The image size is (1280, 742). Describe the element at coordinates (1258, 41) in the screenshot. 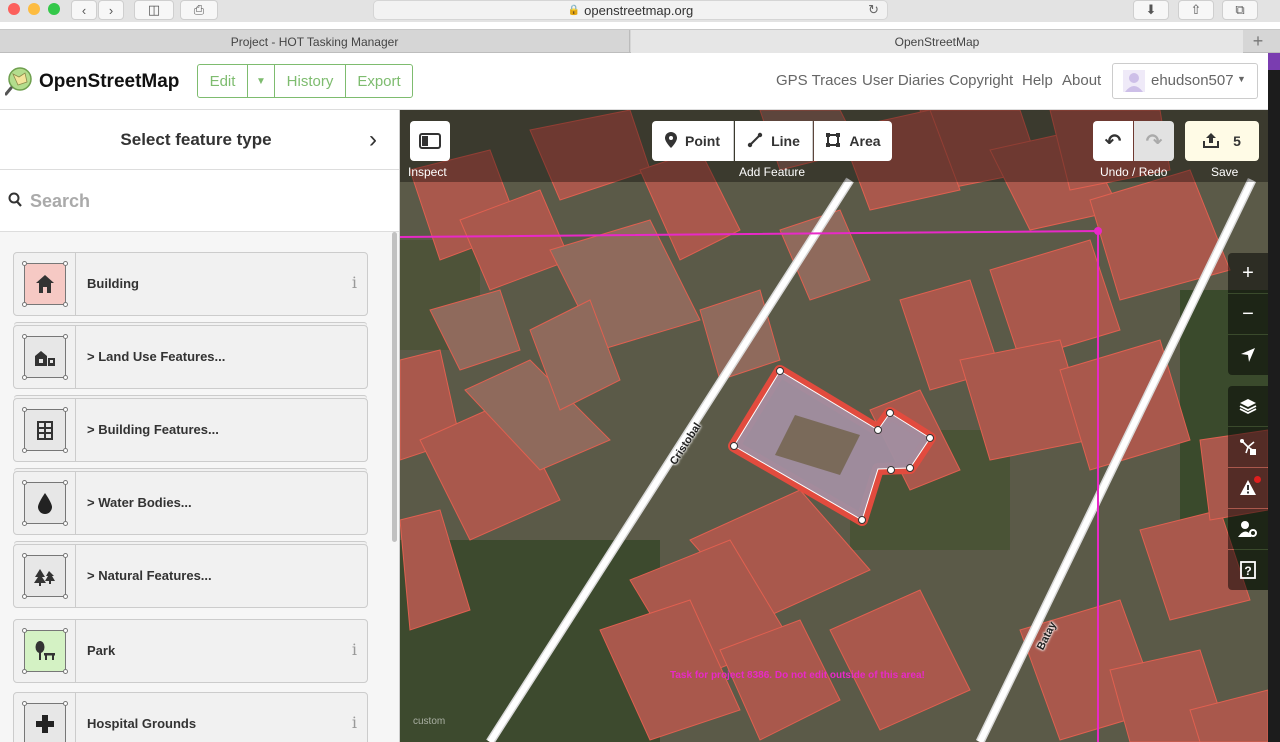

I see `new-tab-button: +` at that location.